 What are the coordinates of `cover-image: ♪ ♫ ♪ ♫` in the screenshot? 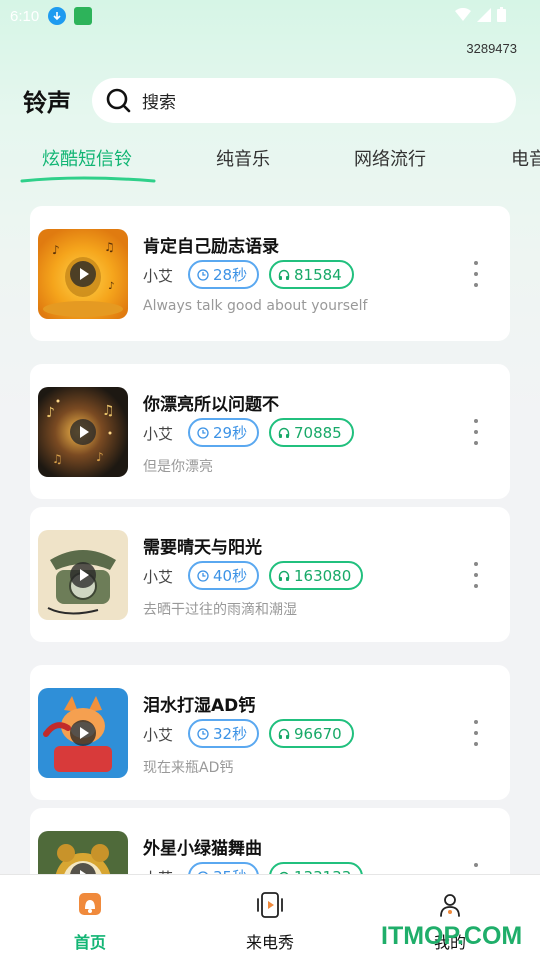 It's located at (83, 432).